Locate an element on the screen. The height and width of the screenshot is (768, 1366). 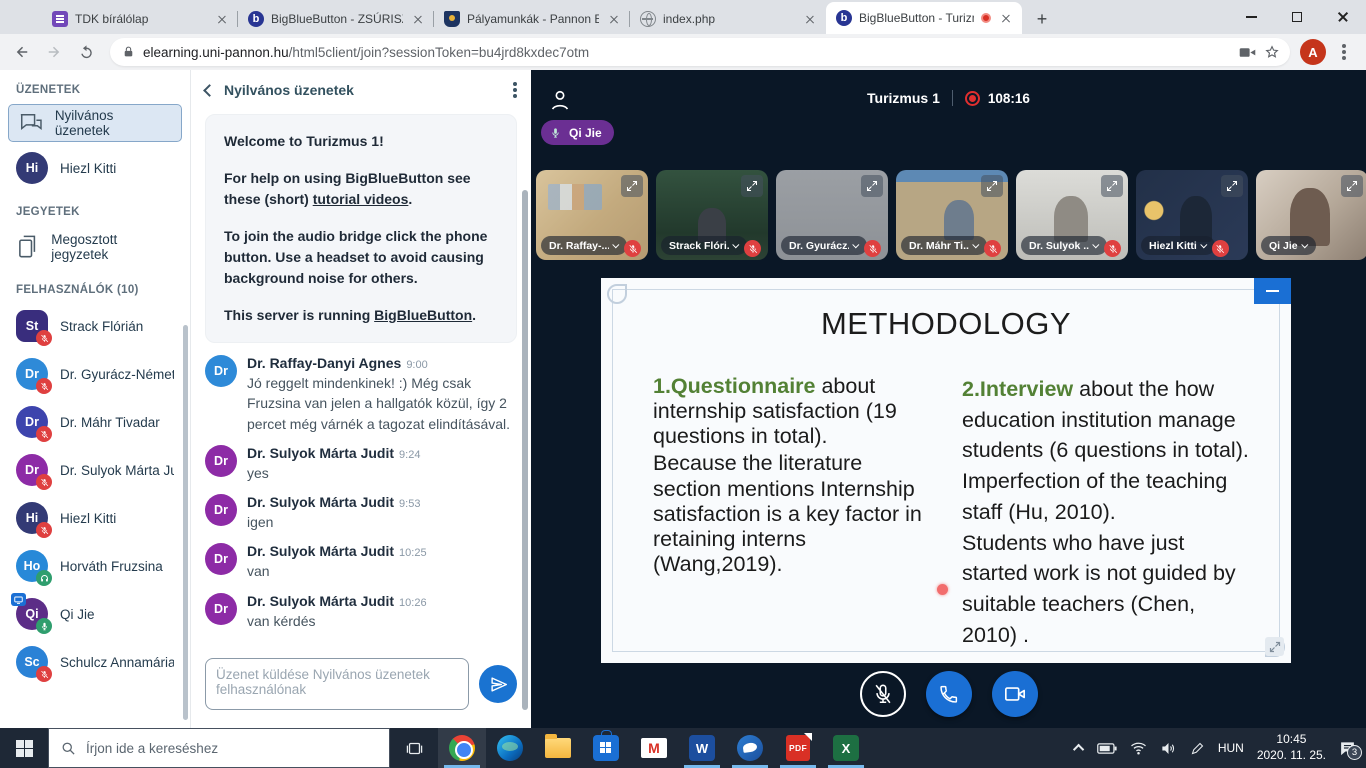
user-list-item: Dr Dr. Máhr Tivadar is located at coordinates (95, 422).